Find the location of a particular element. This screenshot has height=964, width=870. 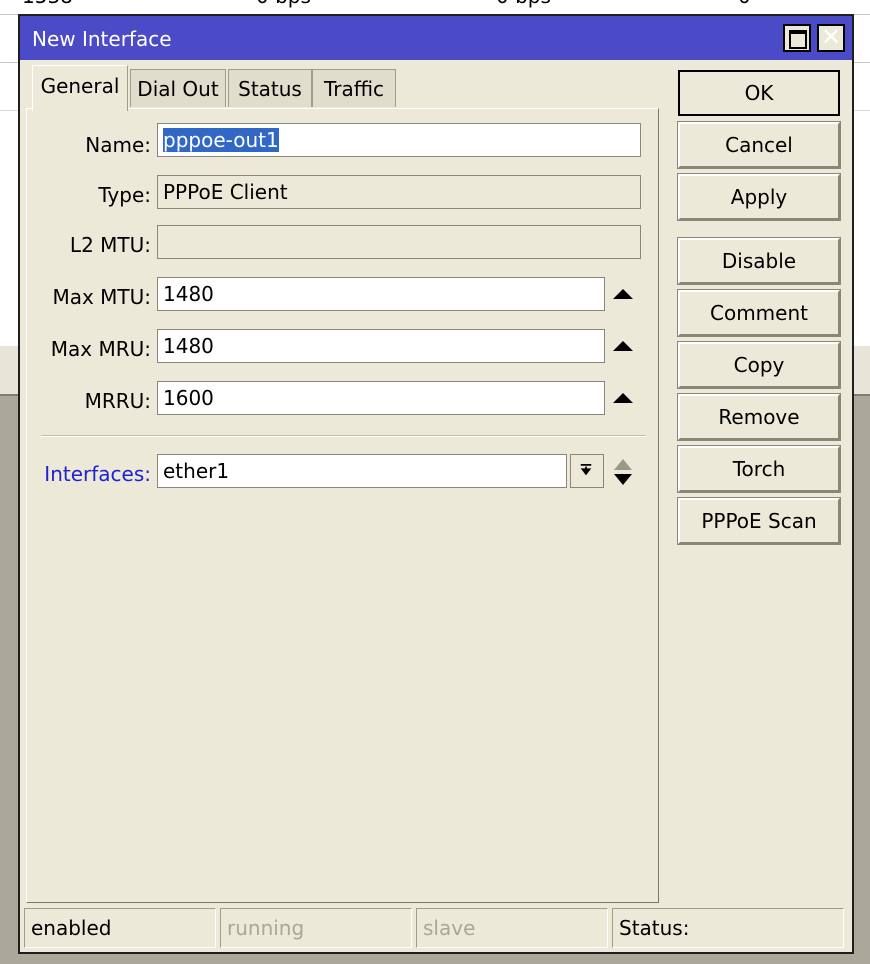

type-label: Type: is located at coordinates (124, 195).